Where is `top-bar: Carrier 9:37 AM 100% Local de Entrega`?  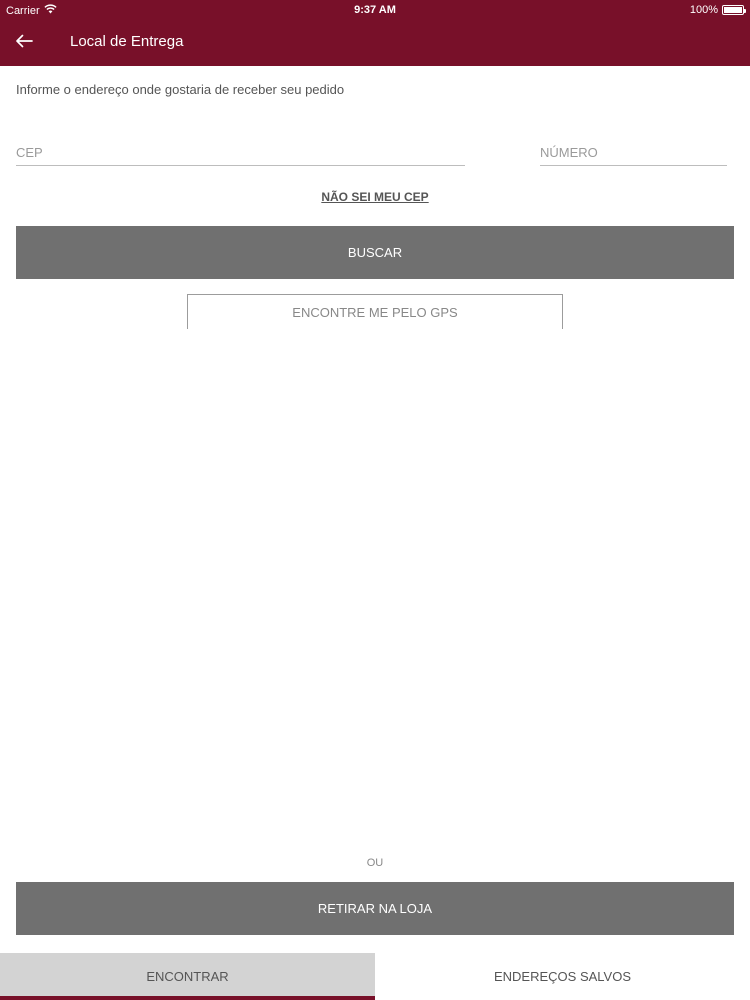
top-bar: Carrier 9:37 AM 100% Local de Entrega is located at coordinates (375, 33).